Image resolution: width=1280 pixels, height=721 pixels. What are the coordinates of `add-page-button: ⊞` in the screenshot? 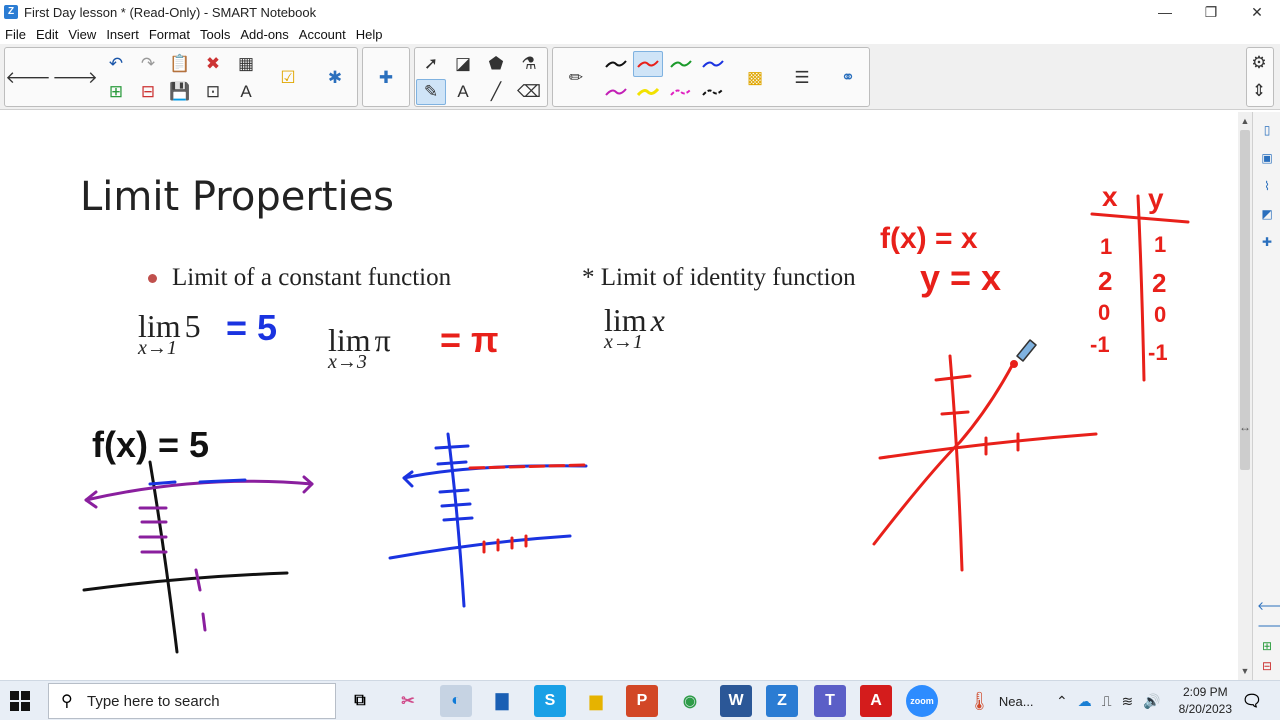 It's located at (116, 92).